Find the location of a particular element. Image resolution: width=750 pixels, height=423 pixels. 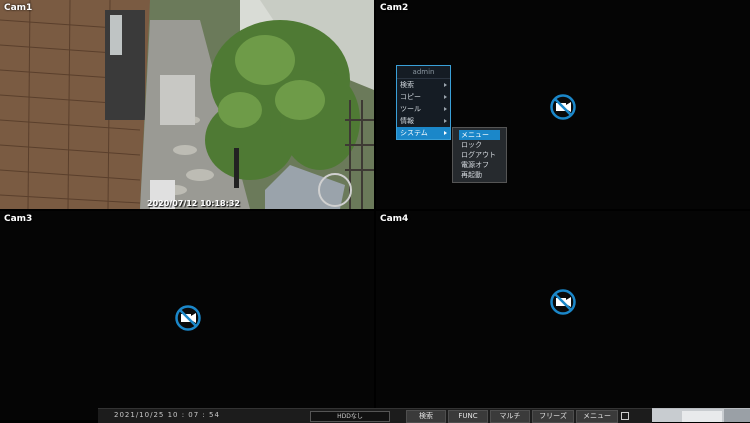

cam2-label: Cam2 is located at coordinates (394, 8).